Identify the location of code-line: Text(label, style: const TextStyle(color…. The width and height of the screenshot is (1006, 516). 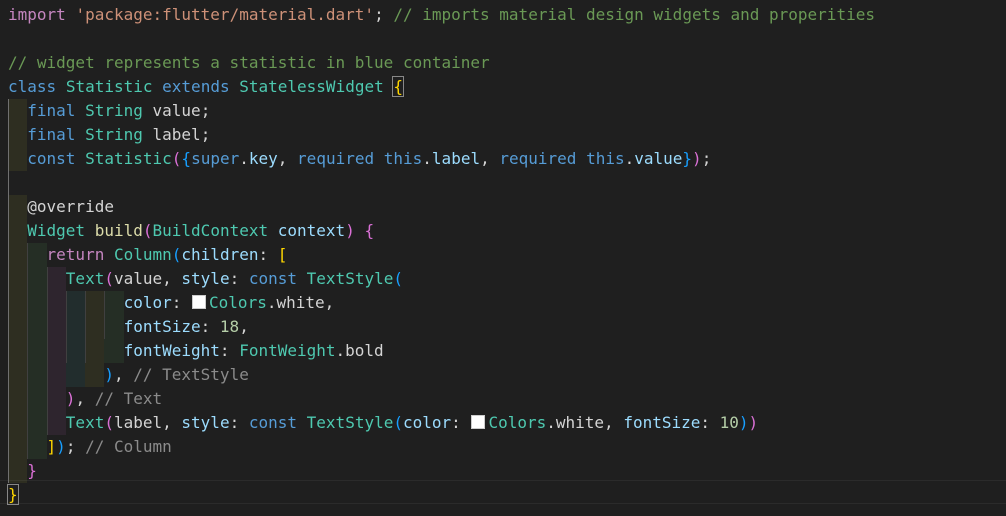
(383, 423).